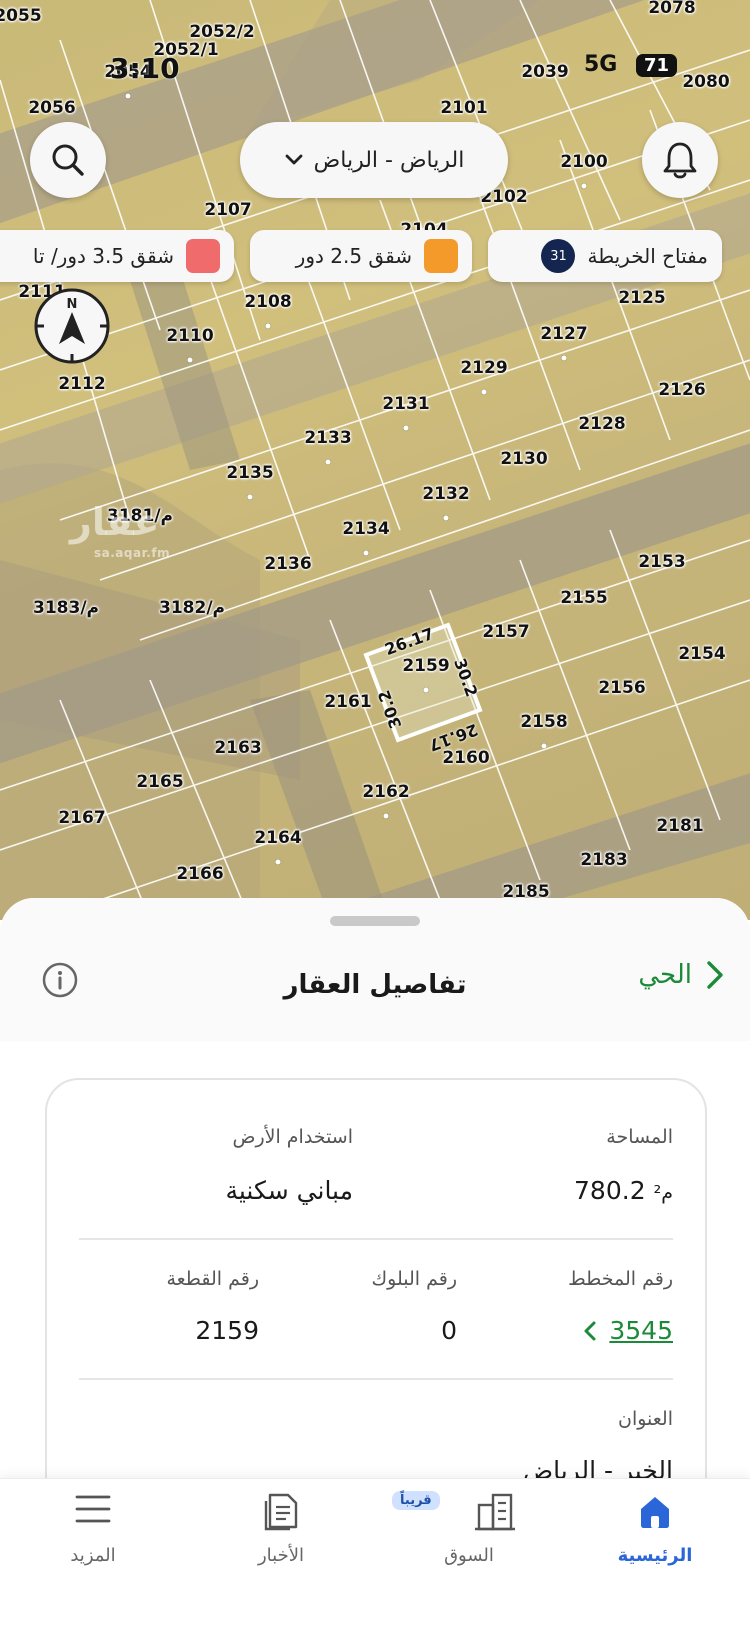  Describe the element at coordinates (621, 688) in the screenshot. I see `plot-label: 2156` at that location.